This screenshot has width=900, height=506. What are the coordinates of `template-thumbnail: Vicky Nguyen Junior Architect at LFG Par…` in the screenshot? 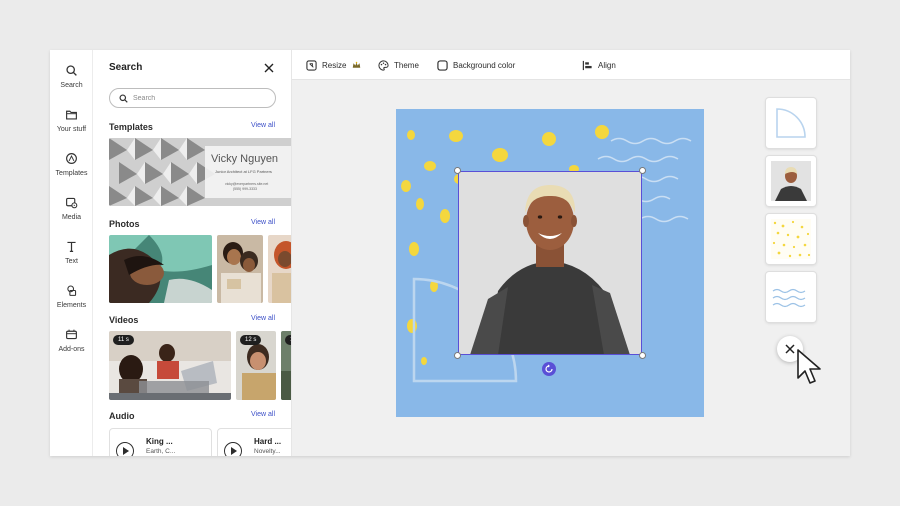 It's located at (200, 172).